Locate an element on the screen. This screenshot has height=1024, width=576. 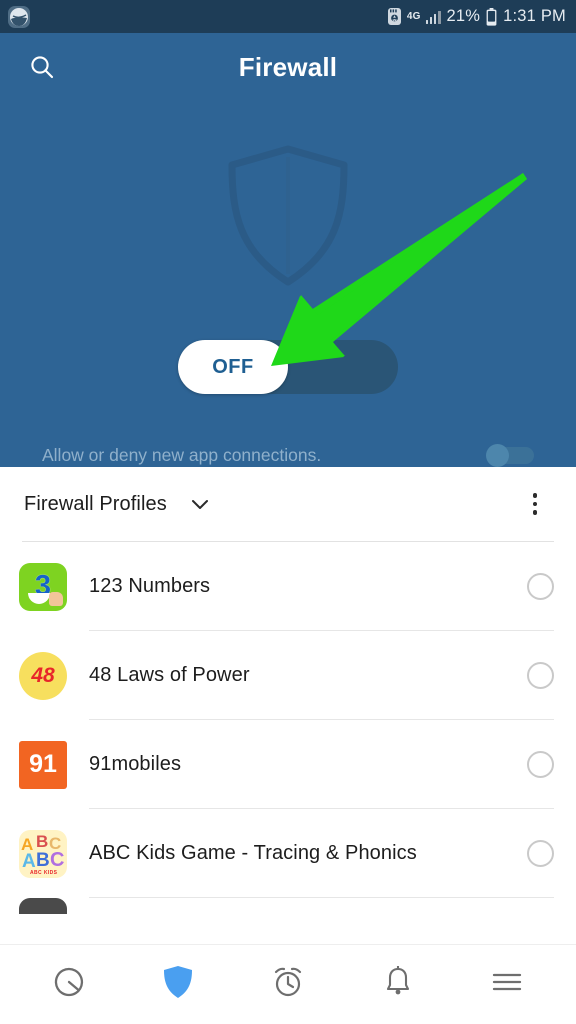
app-icon-text: 48 is located at coordinates (43, 675).